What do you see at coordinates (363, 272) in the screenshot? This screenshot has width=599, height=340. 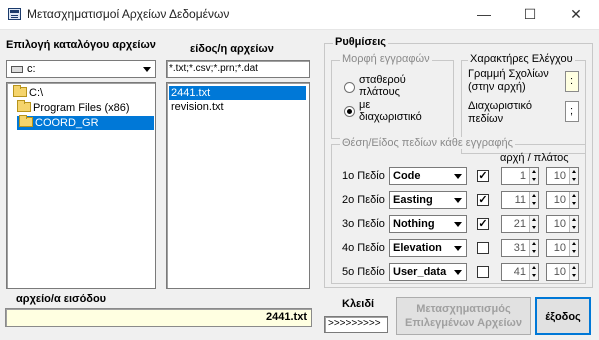 I see `field-5-label: 5ο Πεδίο` at bounding box center [363, 272].